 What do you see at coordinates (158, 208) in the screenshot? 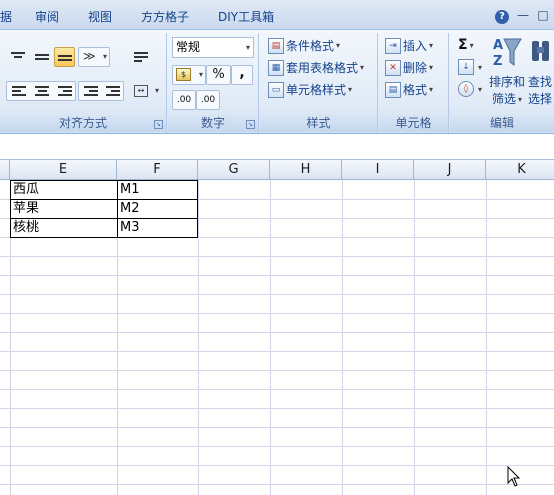
I see `cell-f2: M2` at bounding box center [158, 208].